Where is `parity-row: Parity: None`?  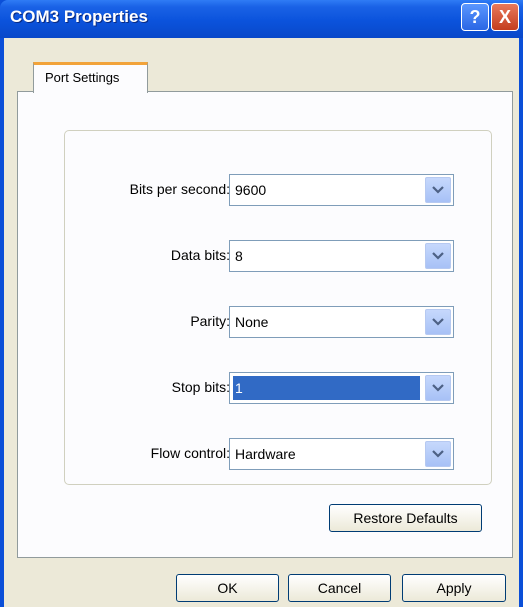 parity-row: Parity: None is located at coordinates (278, 322).